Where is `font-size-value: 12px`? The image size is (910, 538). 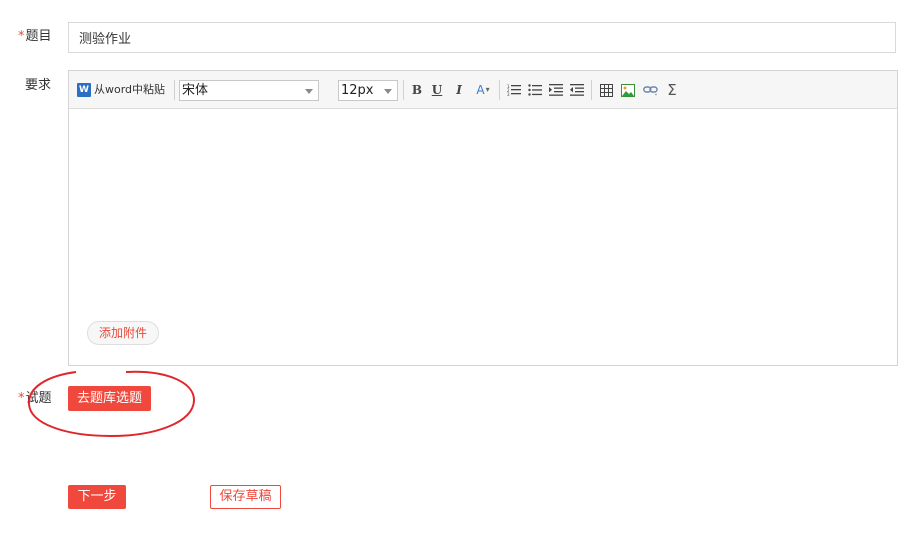 font-size-value: 12px is located at coordinates (357, 90).